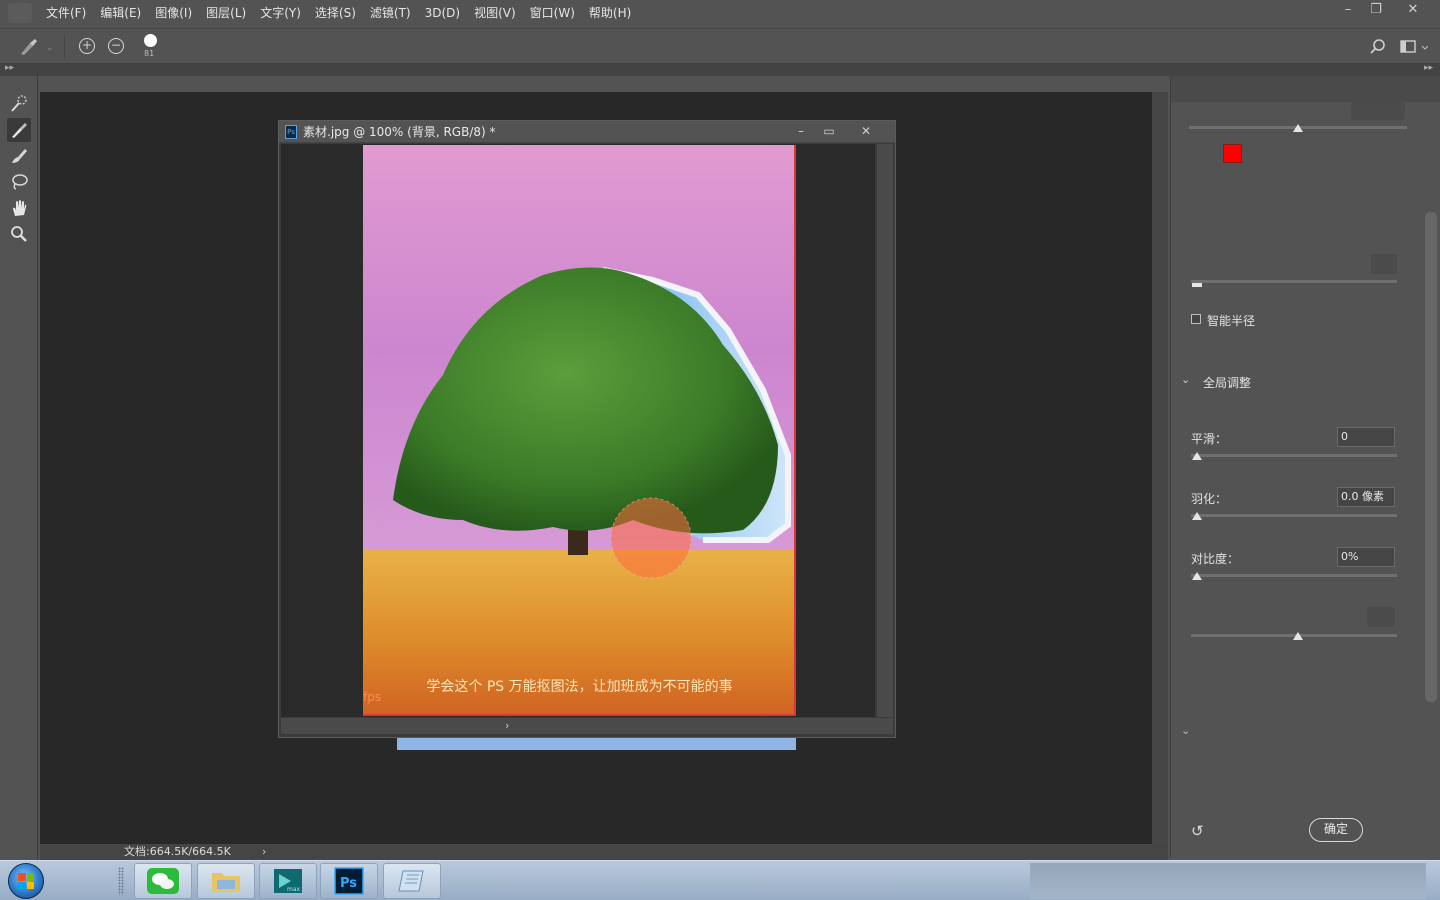  Describe the element at coordinates (1305, 89) in the screenshot. I see `panel-header` at that location.